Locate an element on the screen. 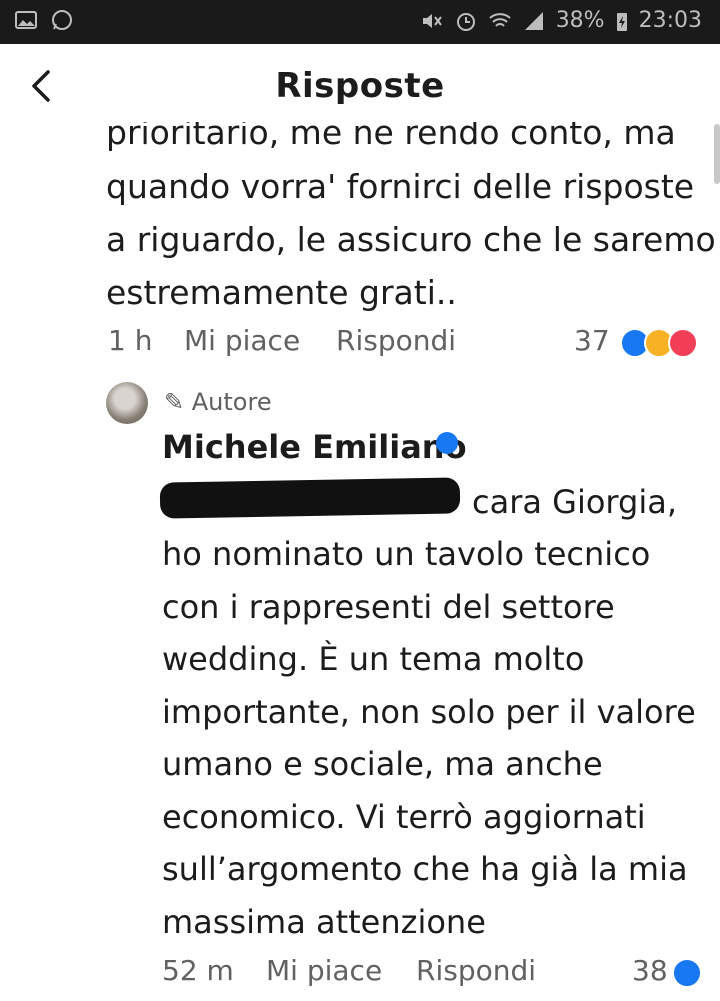 The image size is (720, 1001). comment-actions: 1 h Mi piace Rispondi 37 is located at coordinates (360, 344).